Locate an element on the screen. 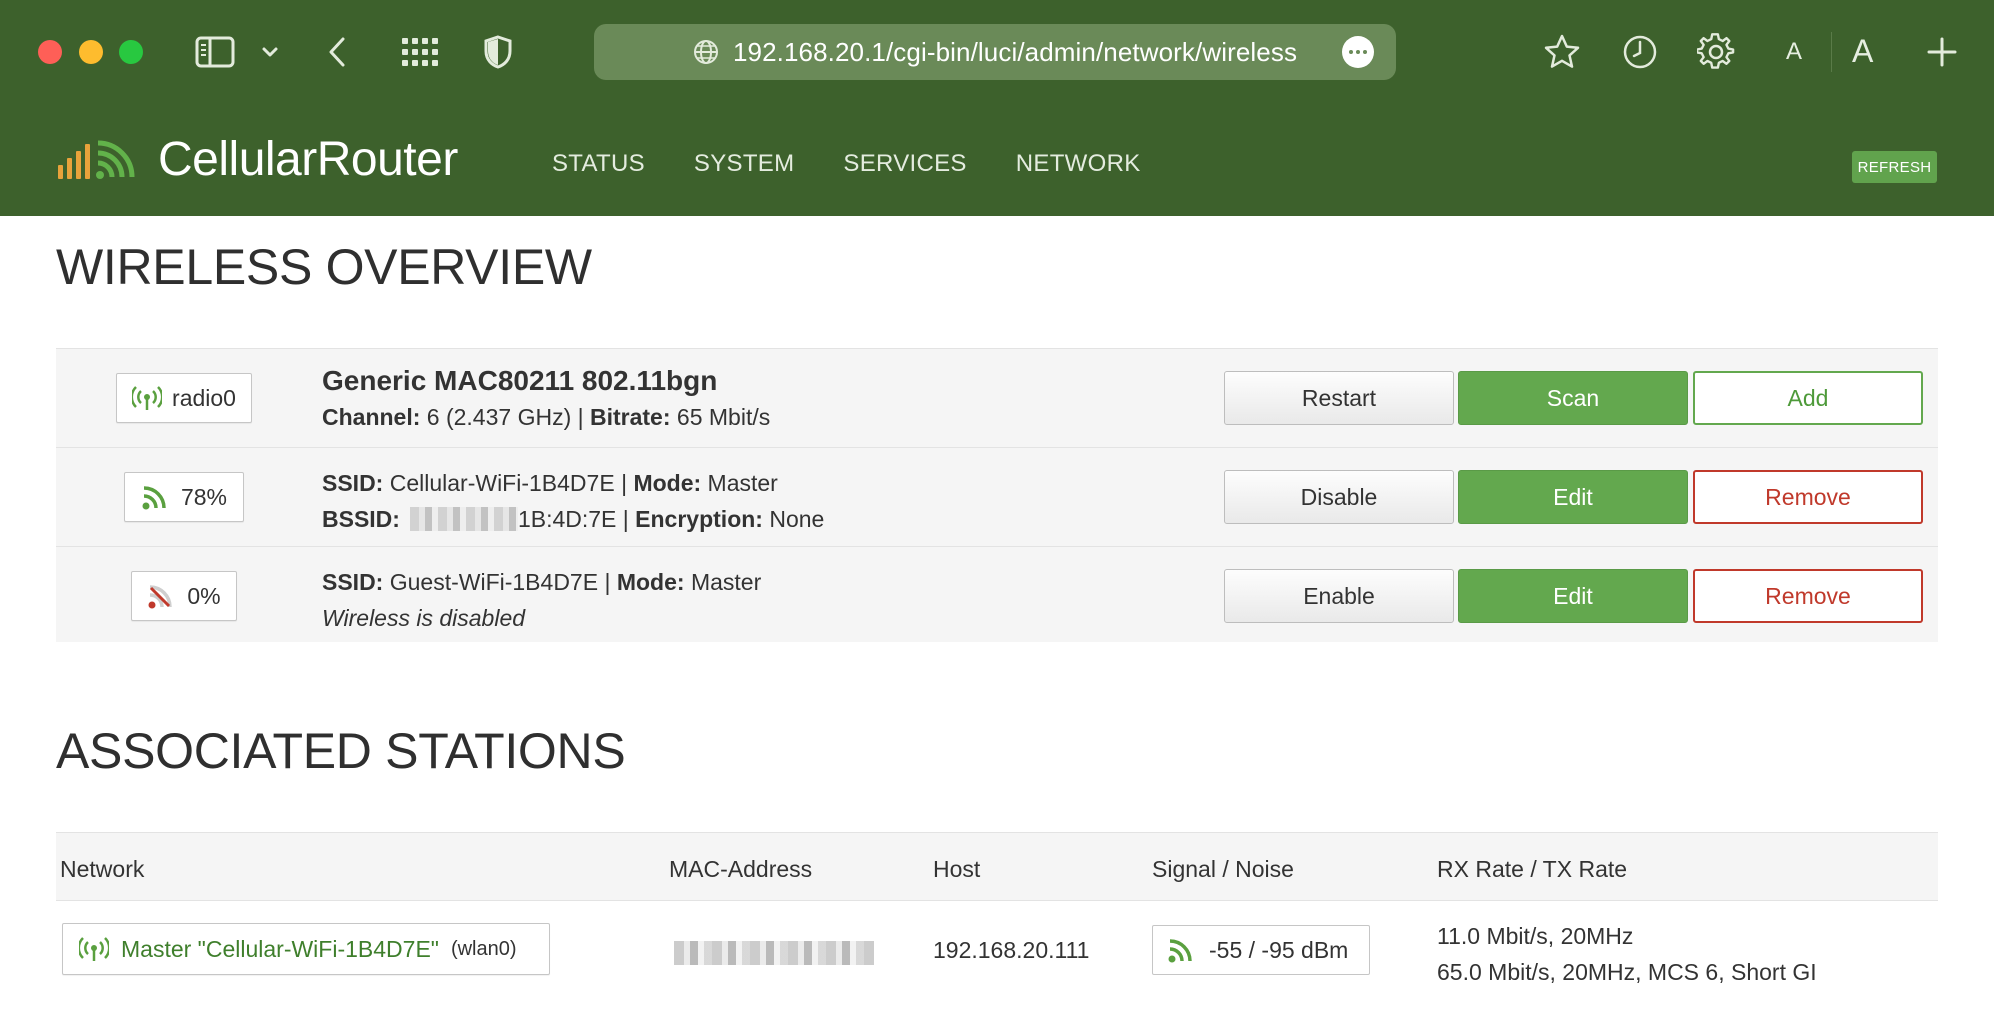 The image size is (1994, 1036). signal-quality-label: 0% is located at coordinates (204, 595).